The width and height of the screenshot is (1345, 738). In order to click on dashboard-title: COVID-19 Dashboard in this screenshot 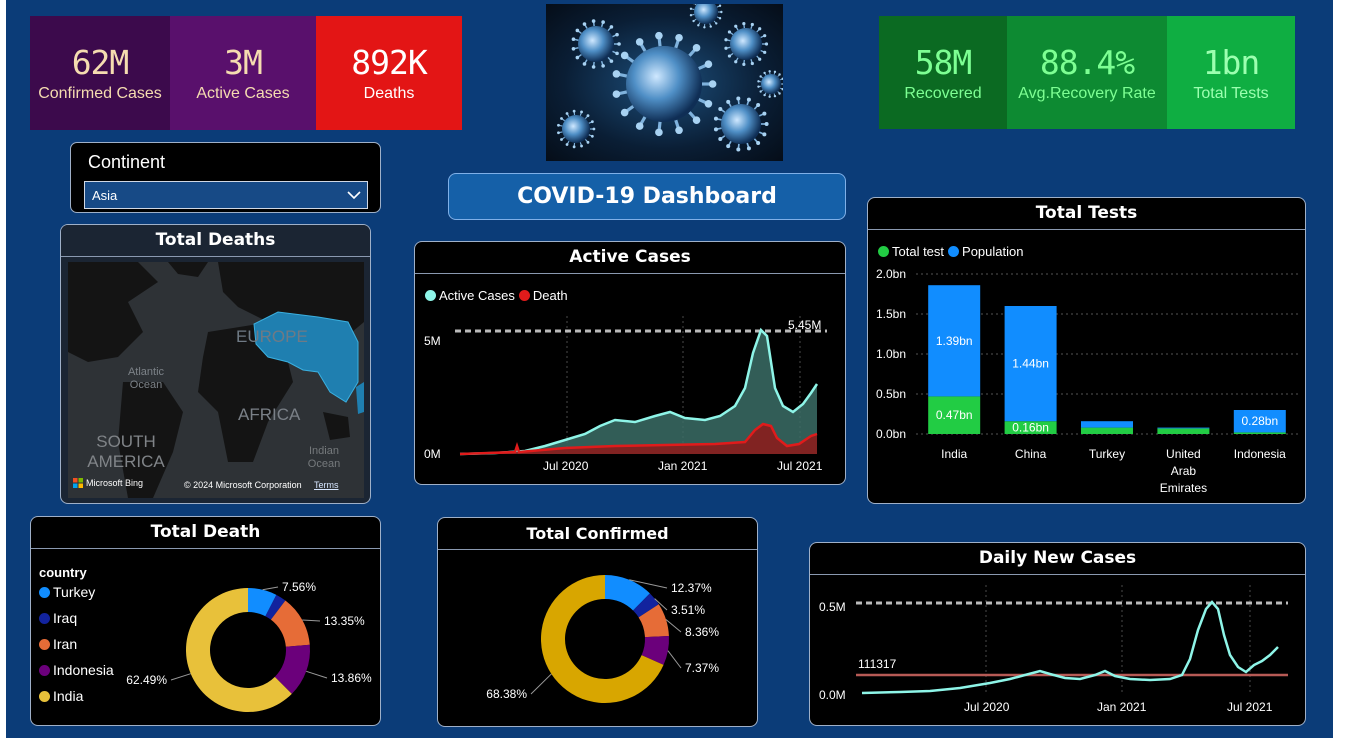, I will do `click(647, 196)`.